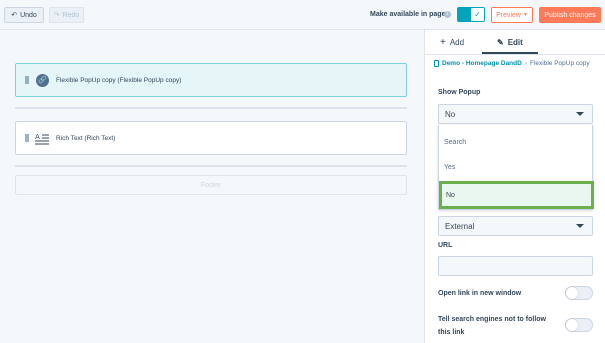  I want to click on preview-label: Preview, so click(508, 15).